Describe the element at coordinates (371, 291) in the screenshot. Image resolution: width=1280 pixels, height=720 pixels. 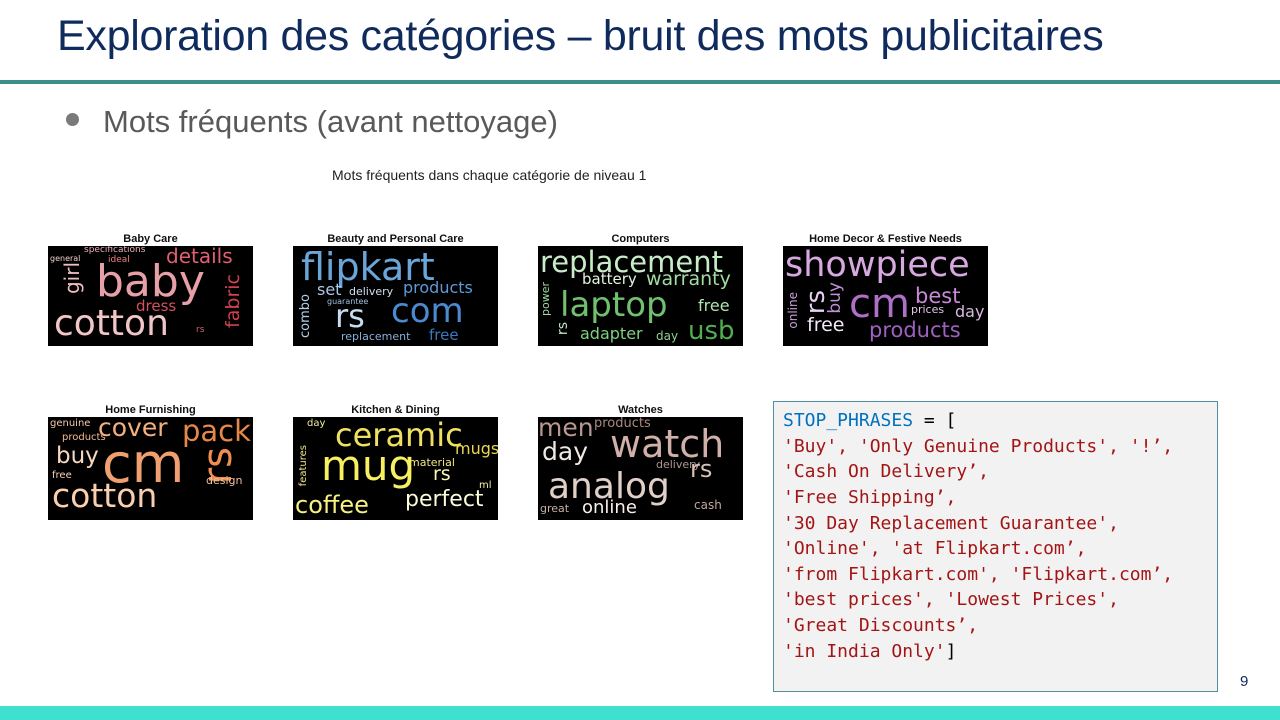
I see `word: delivery` at that location.